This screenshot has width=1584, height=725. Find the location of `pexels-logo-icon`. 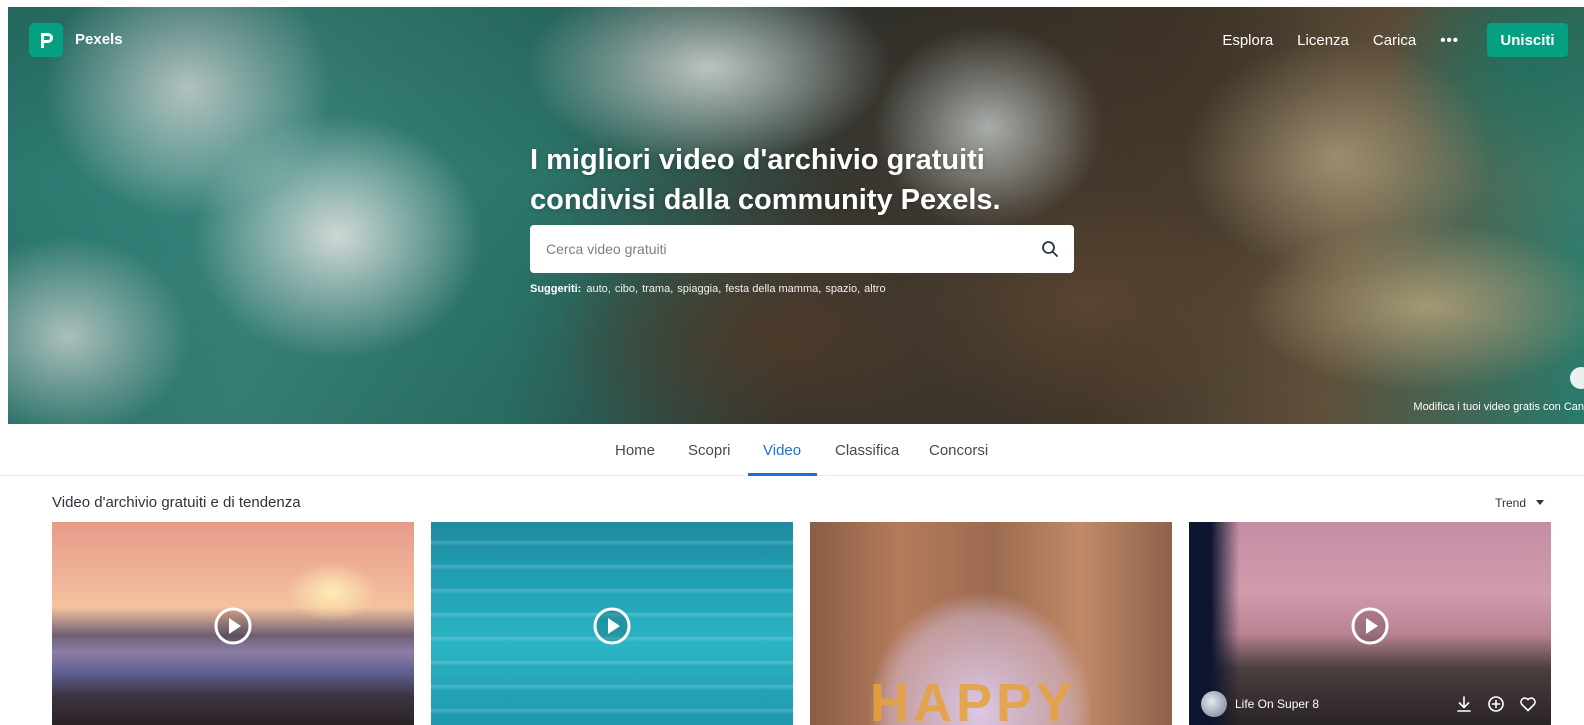

pexels-logo-icon is located at coordinates (46, 40).